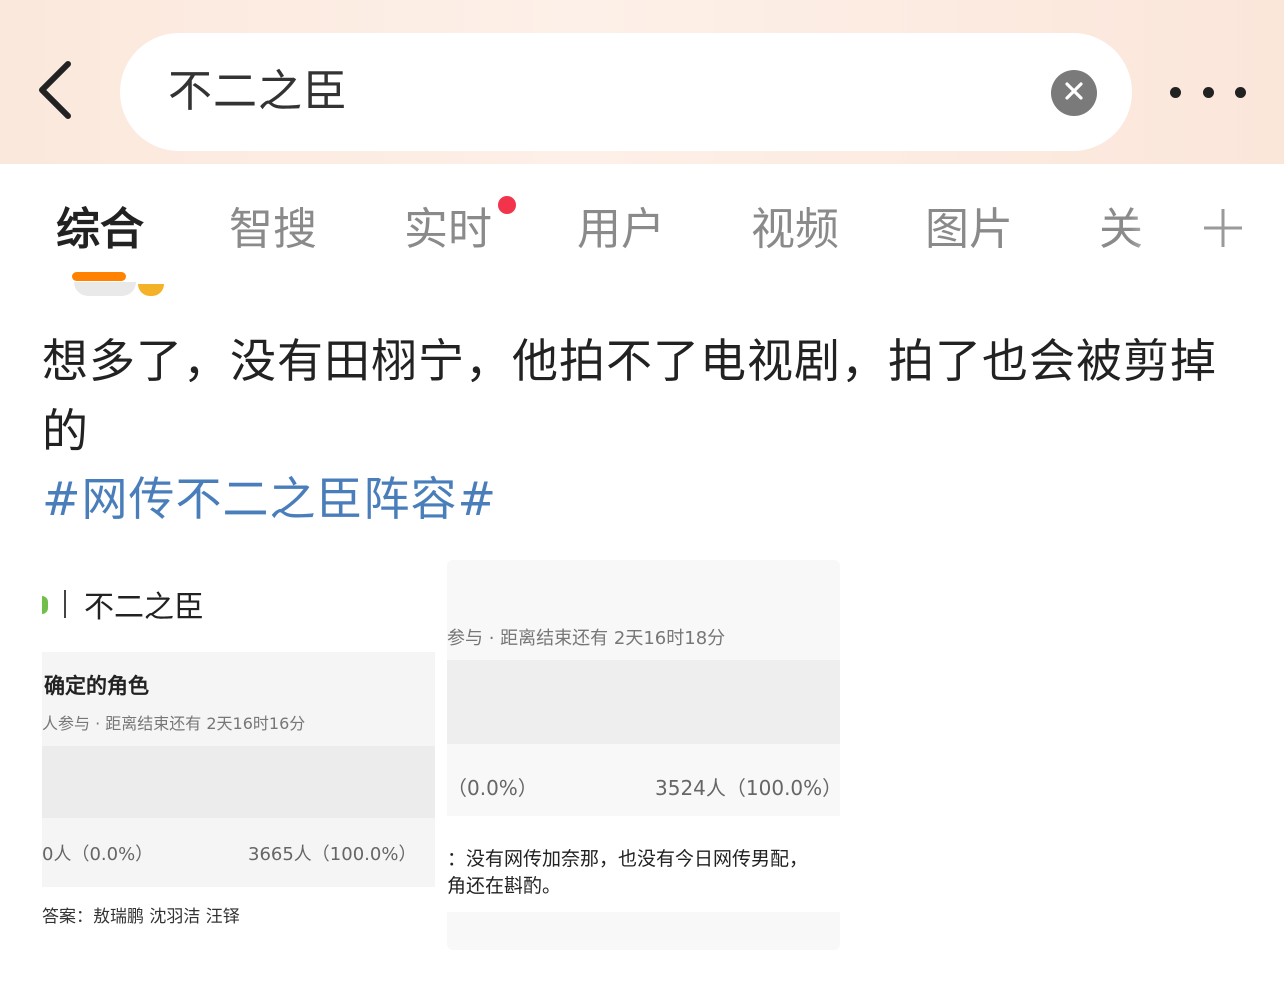 This screenshot has width=1284, height=990. I want to click on active-tab-indicator, so click(99, 276).